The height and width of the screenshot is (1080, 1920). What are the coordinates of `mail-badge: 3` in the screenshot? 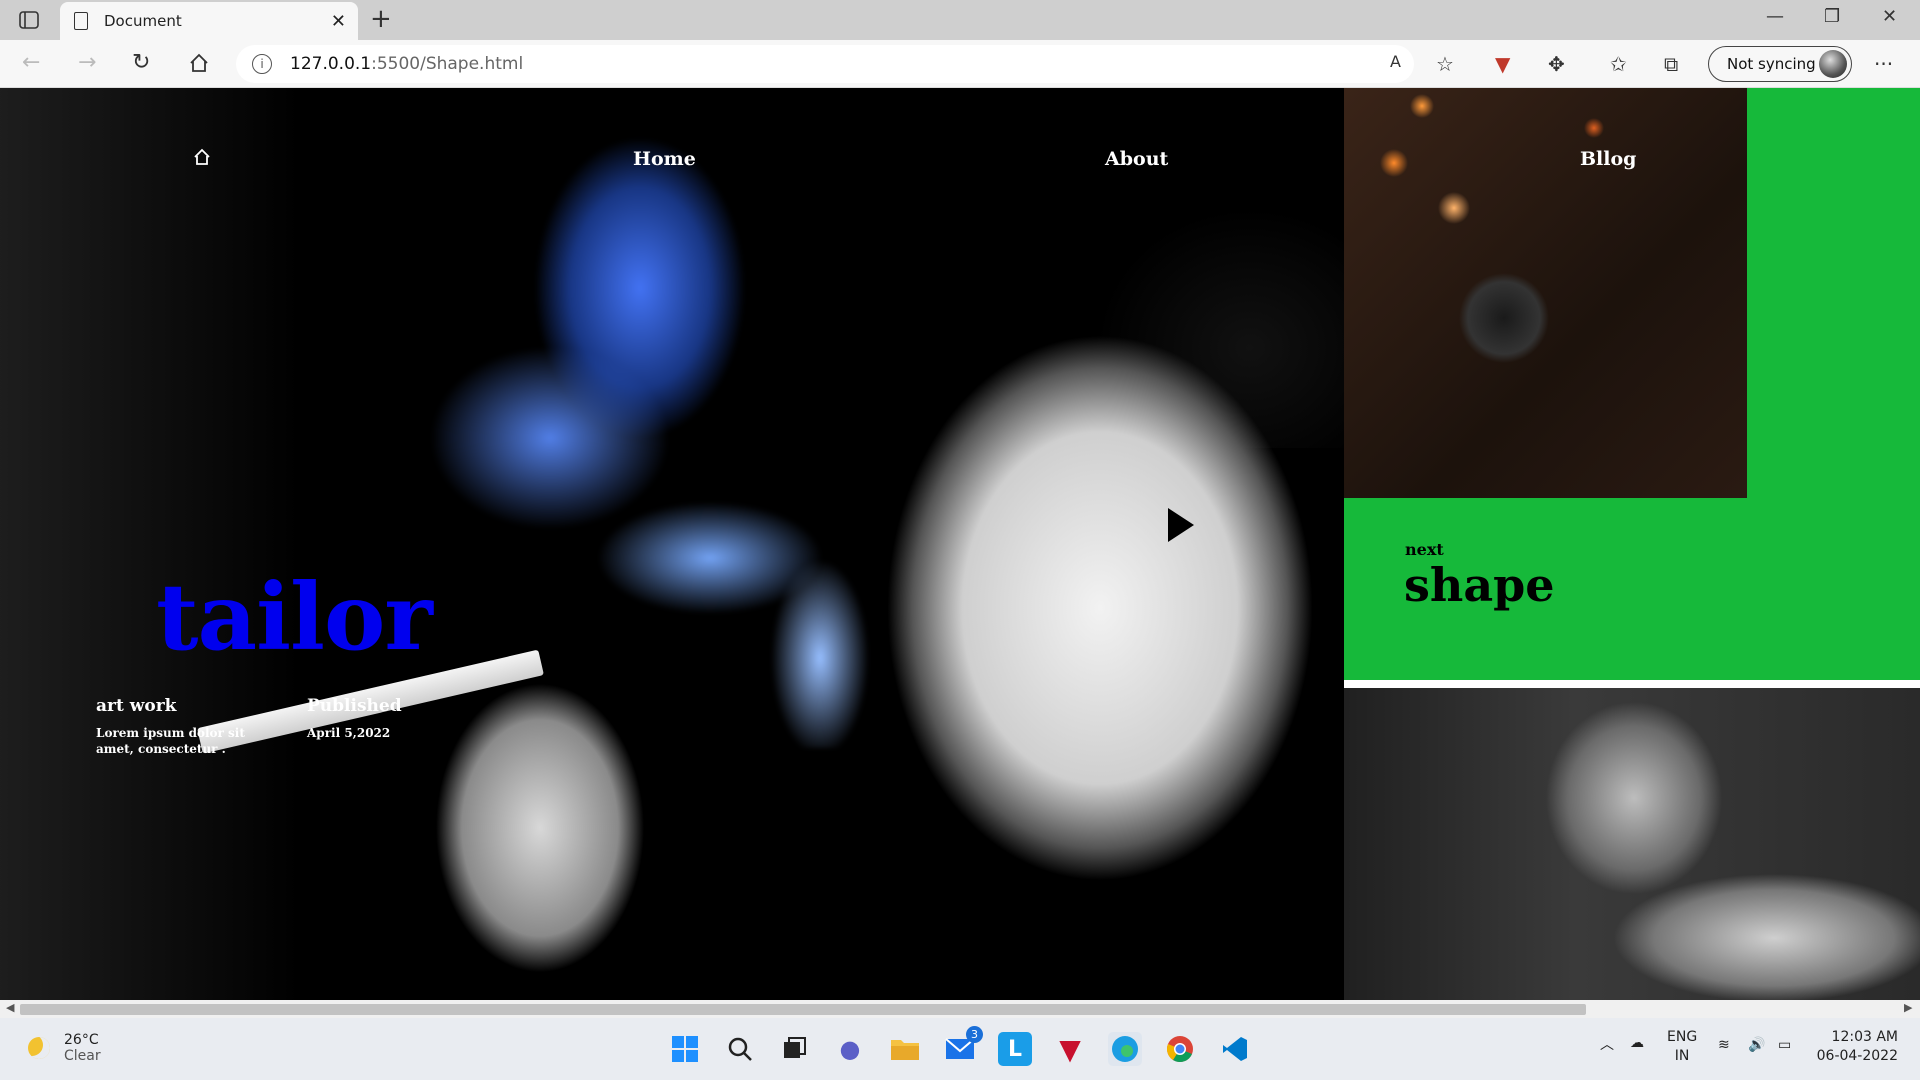 It's located at (974, 1034).